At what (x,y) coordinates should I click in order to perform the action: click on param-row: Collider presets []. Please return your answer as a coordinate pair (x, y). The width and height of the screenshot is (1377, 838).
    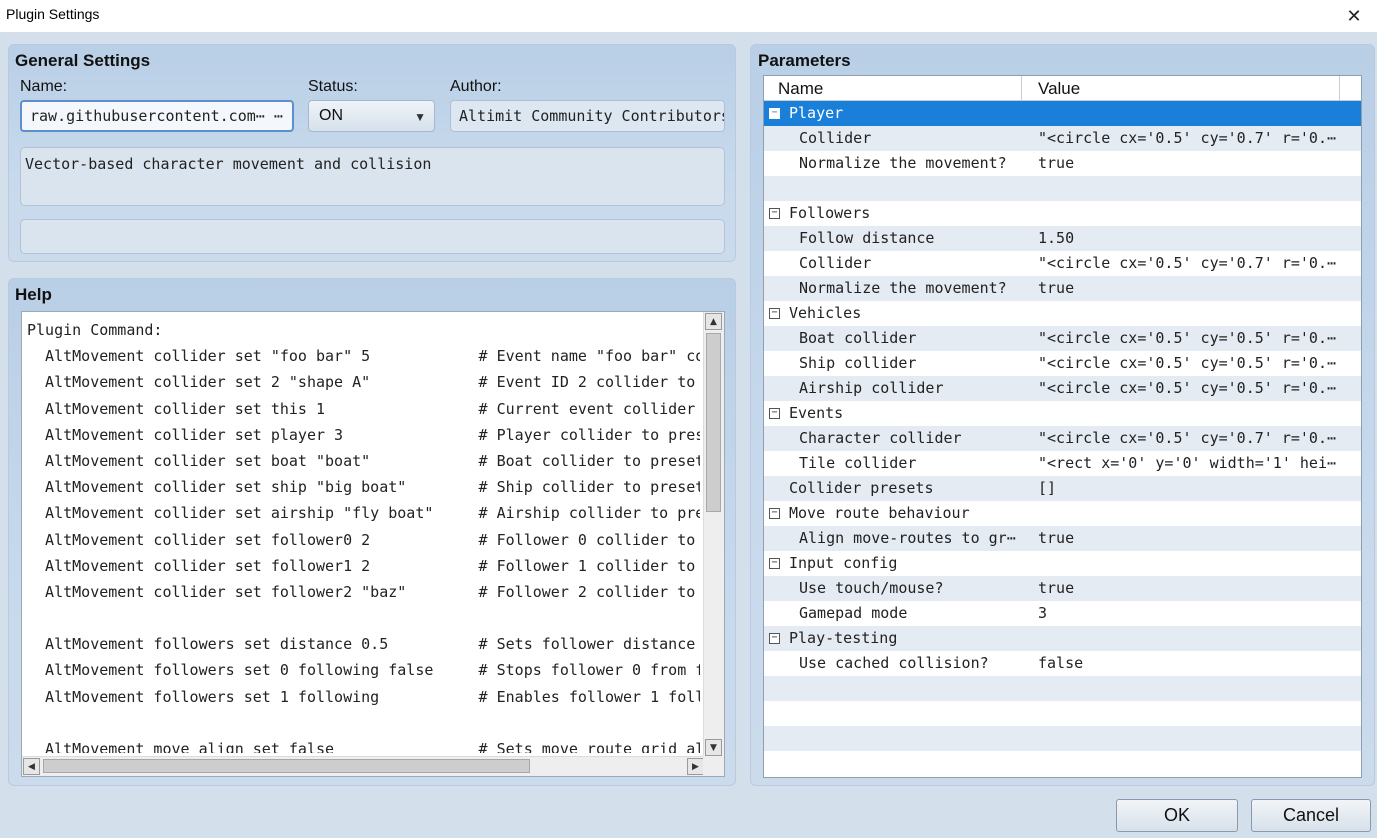
    Looking at the image, I should click on (1062, 488).